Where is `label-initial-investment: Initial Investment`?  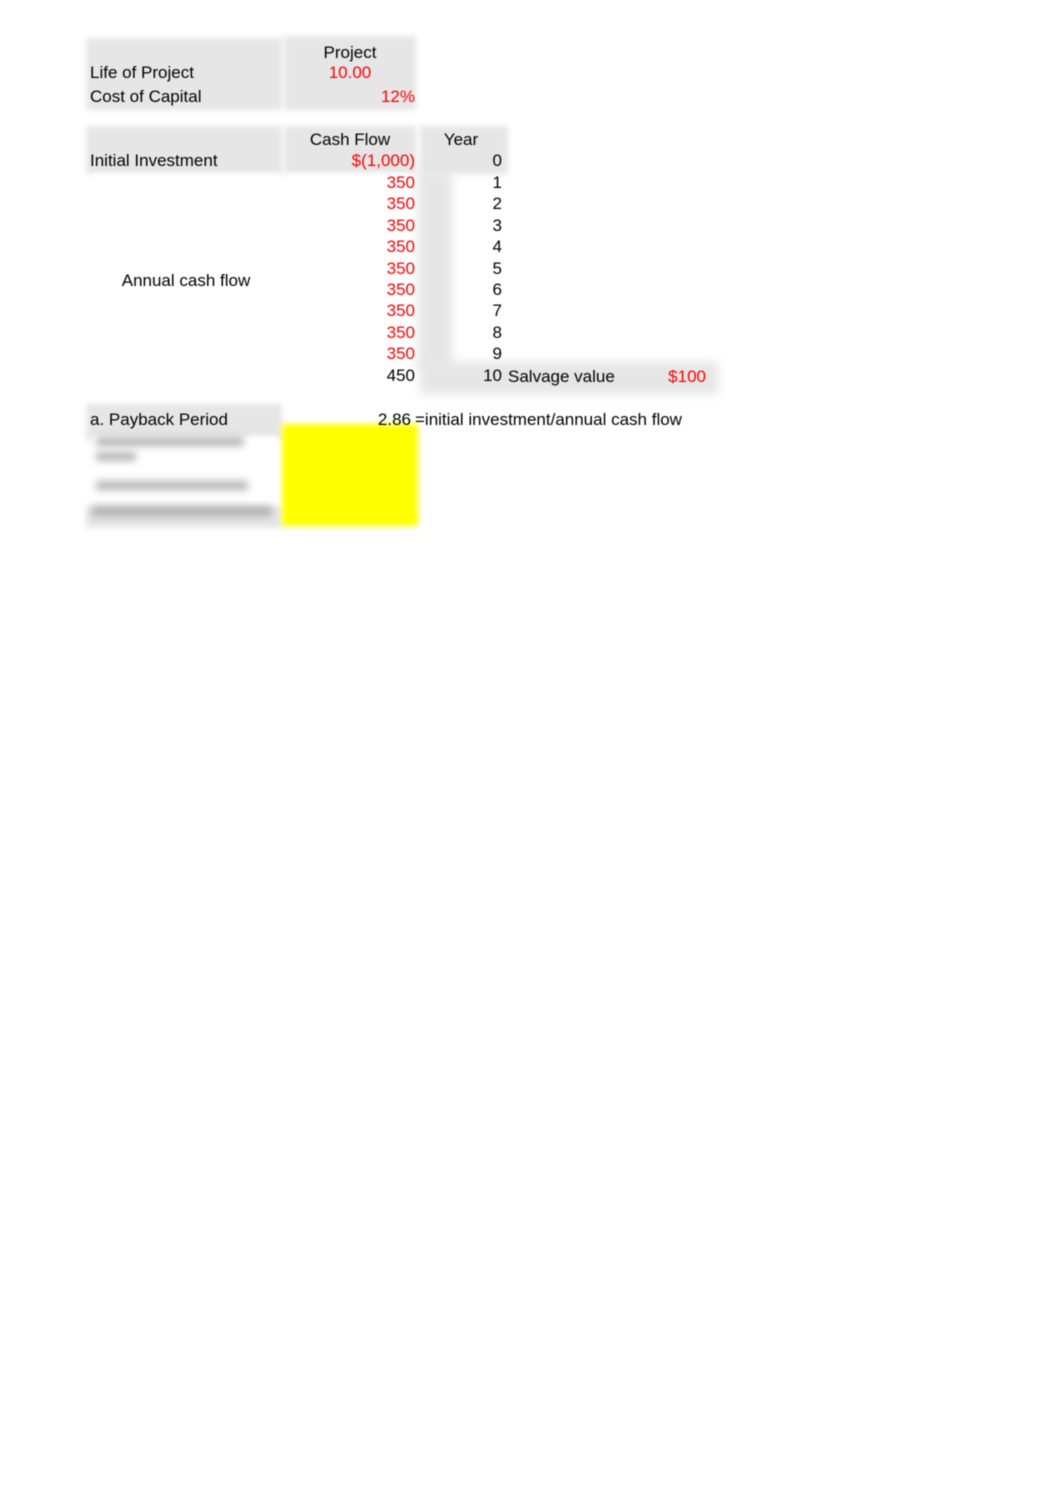 label-initial-investment: Initial Investment is located at coordinates (154, 160).